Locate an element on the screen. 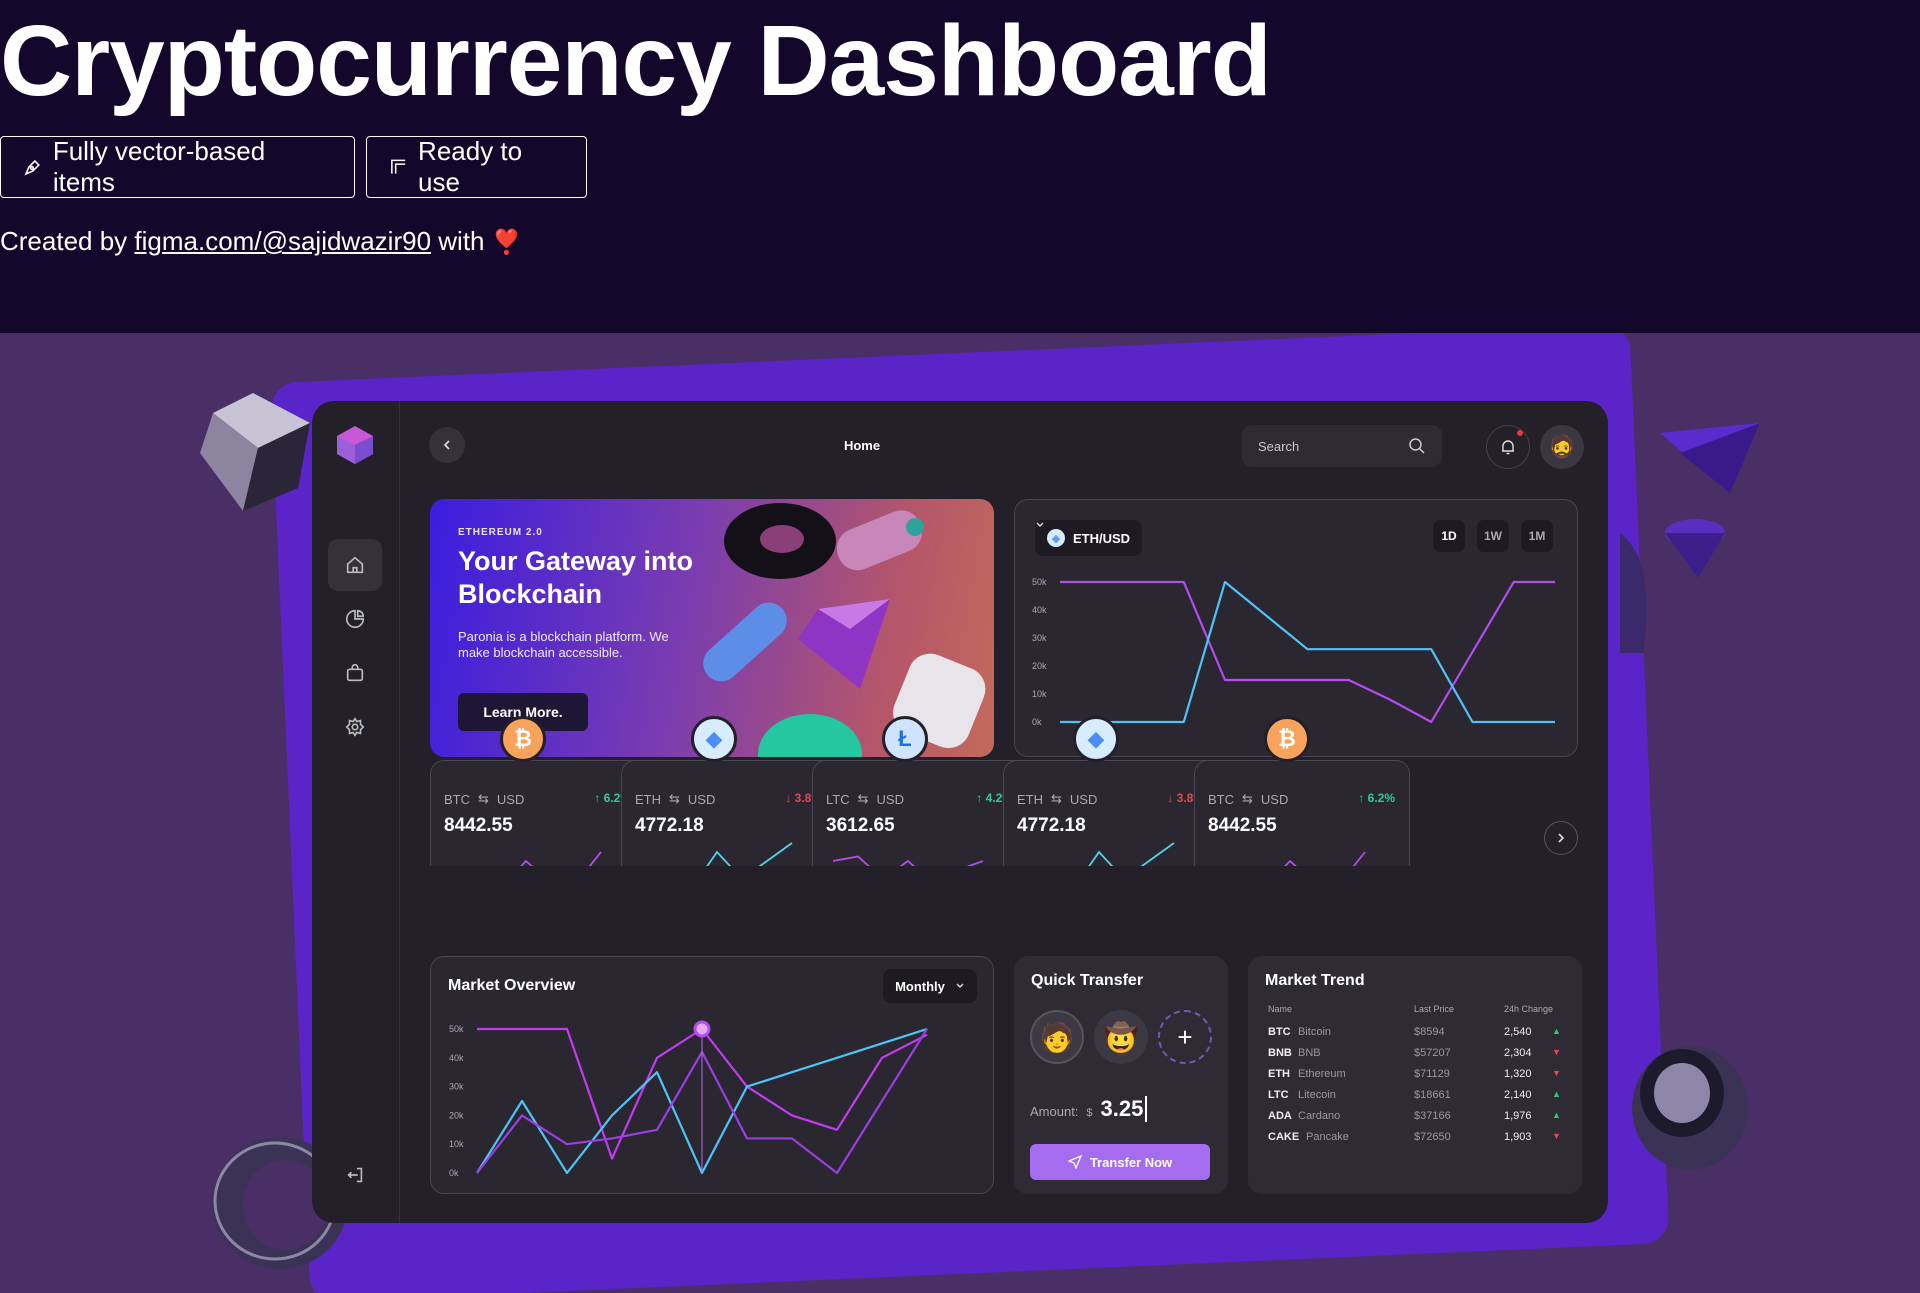 Image resolution: width=1920 pixels, height=1293 pixels. ticker-next-button is located at coordinates (1561, 838).